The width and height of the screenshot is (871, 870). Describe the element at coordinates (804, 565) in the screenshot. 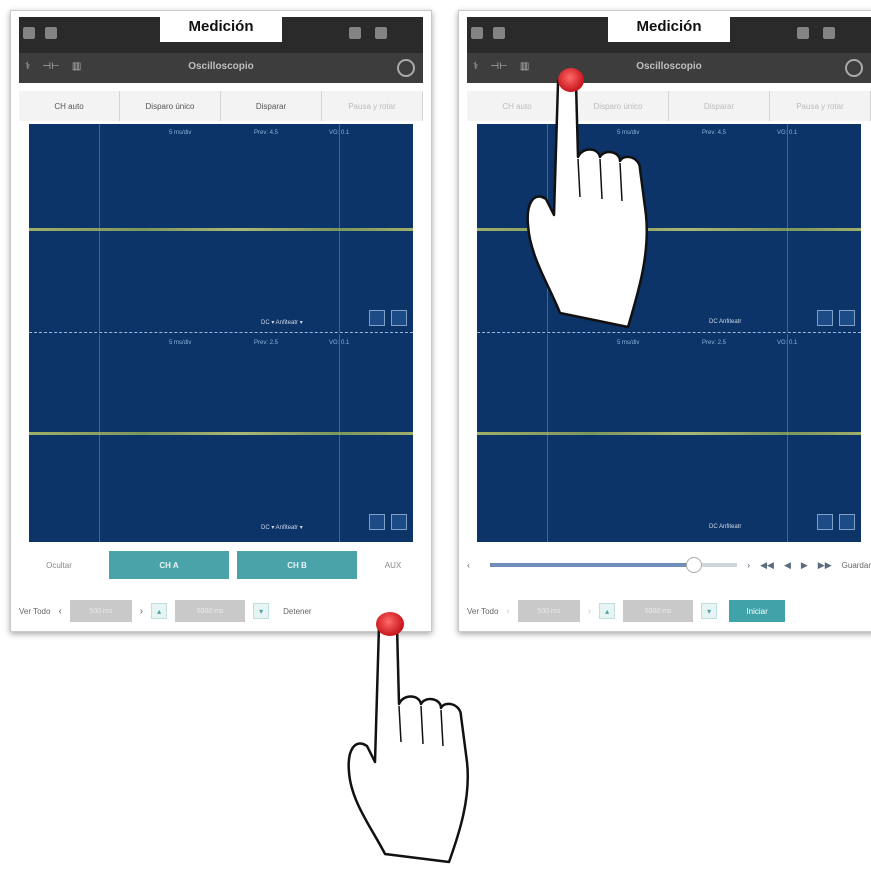

I see `play-icon: ▶` at that location.